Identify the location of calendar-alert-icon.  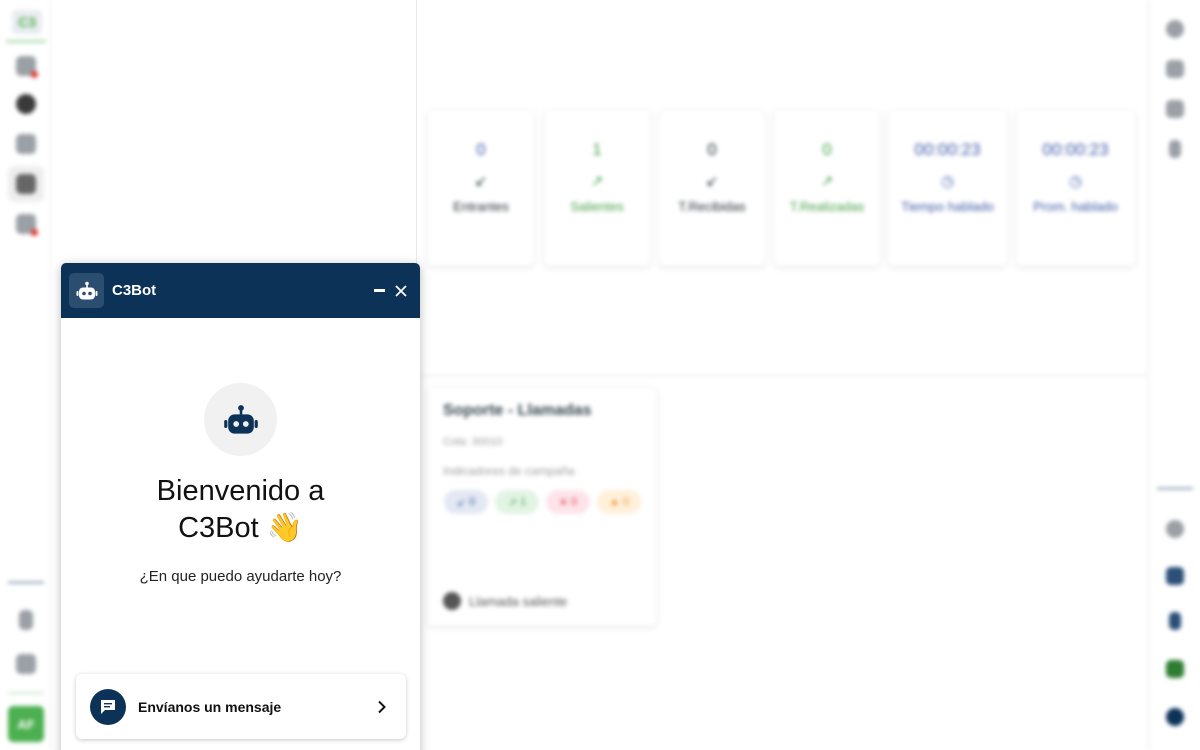
(27, 225).